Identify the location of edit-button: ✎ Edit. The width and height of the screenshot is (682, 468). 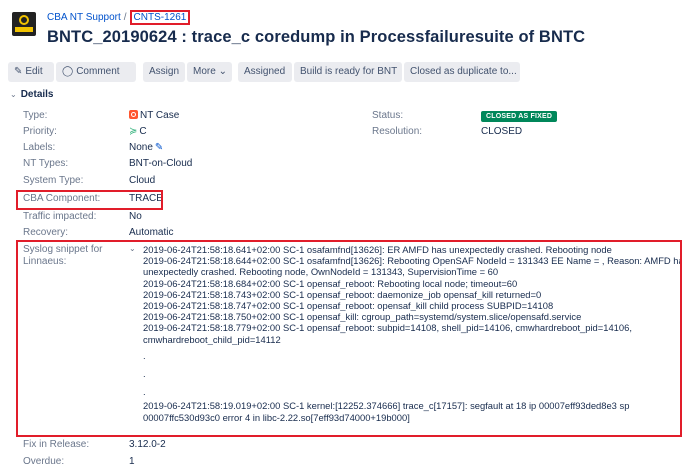
(31, 72).